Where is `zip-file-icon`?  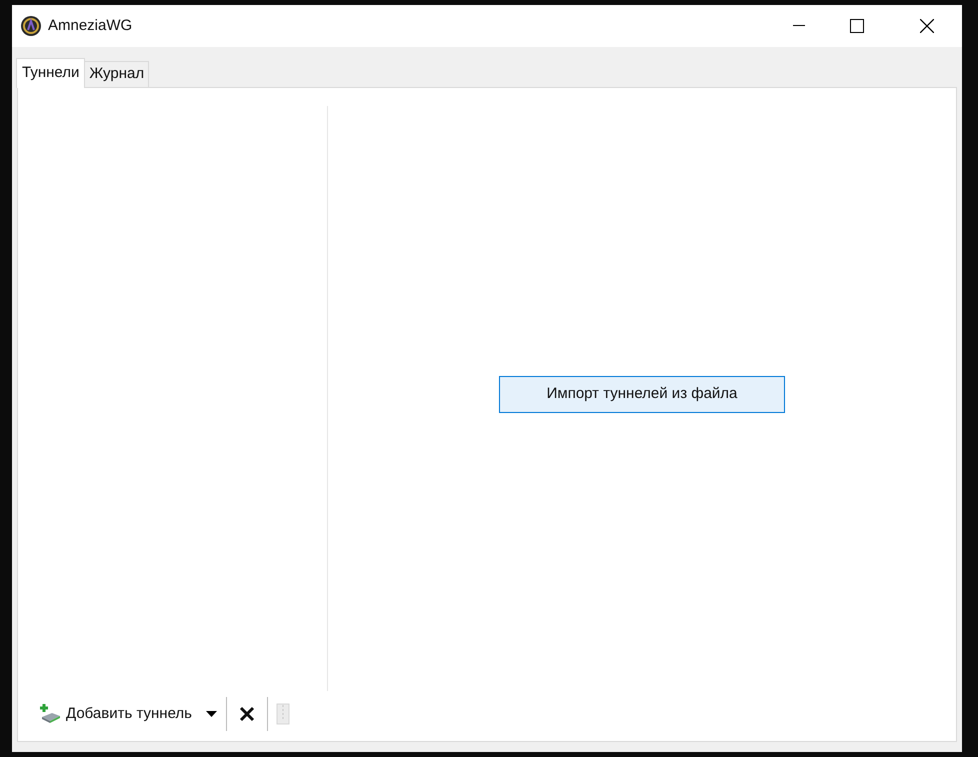 zip-file-icon is located at coordinates (283, 714).